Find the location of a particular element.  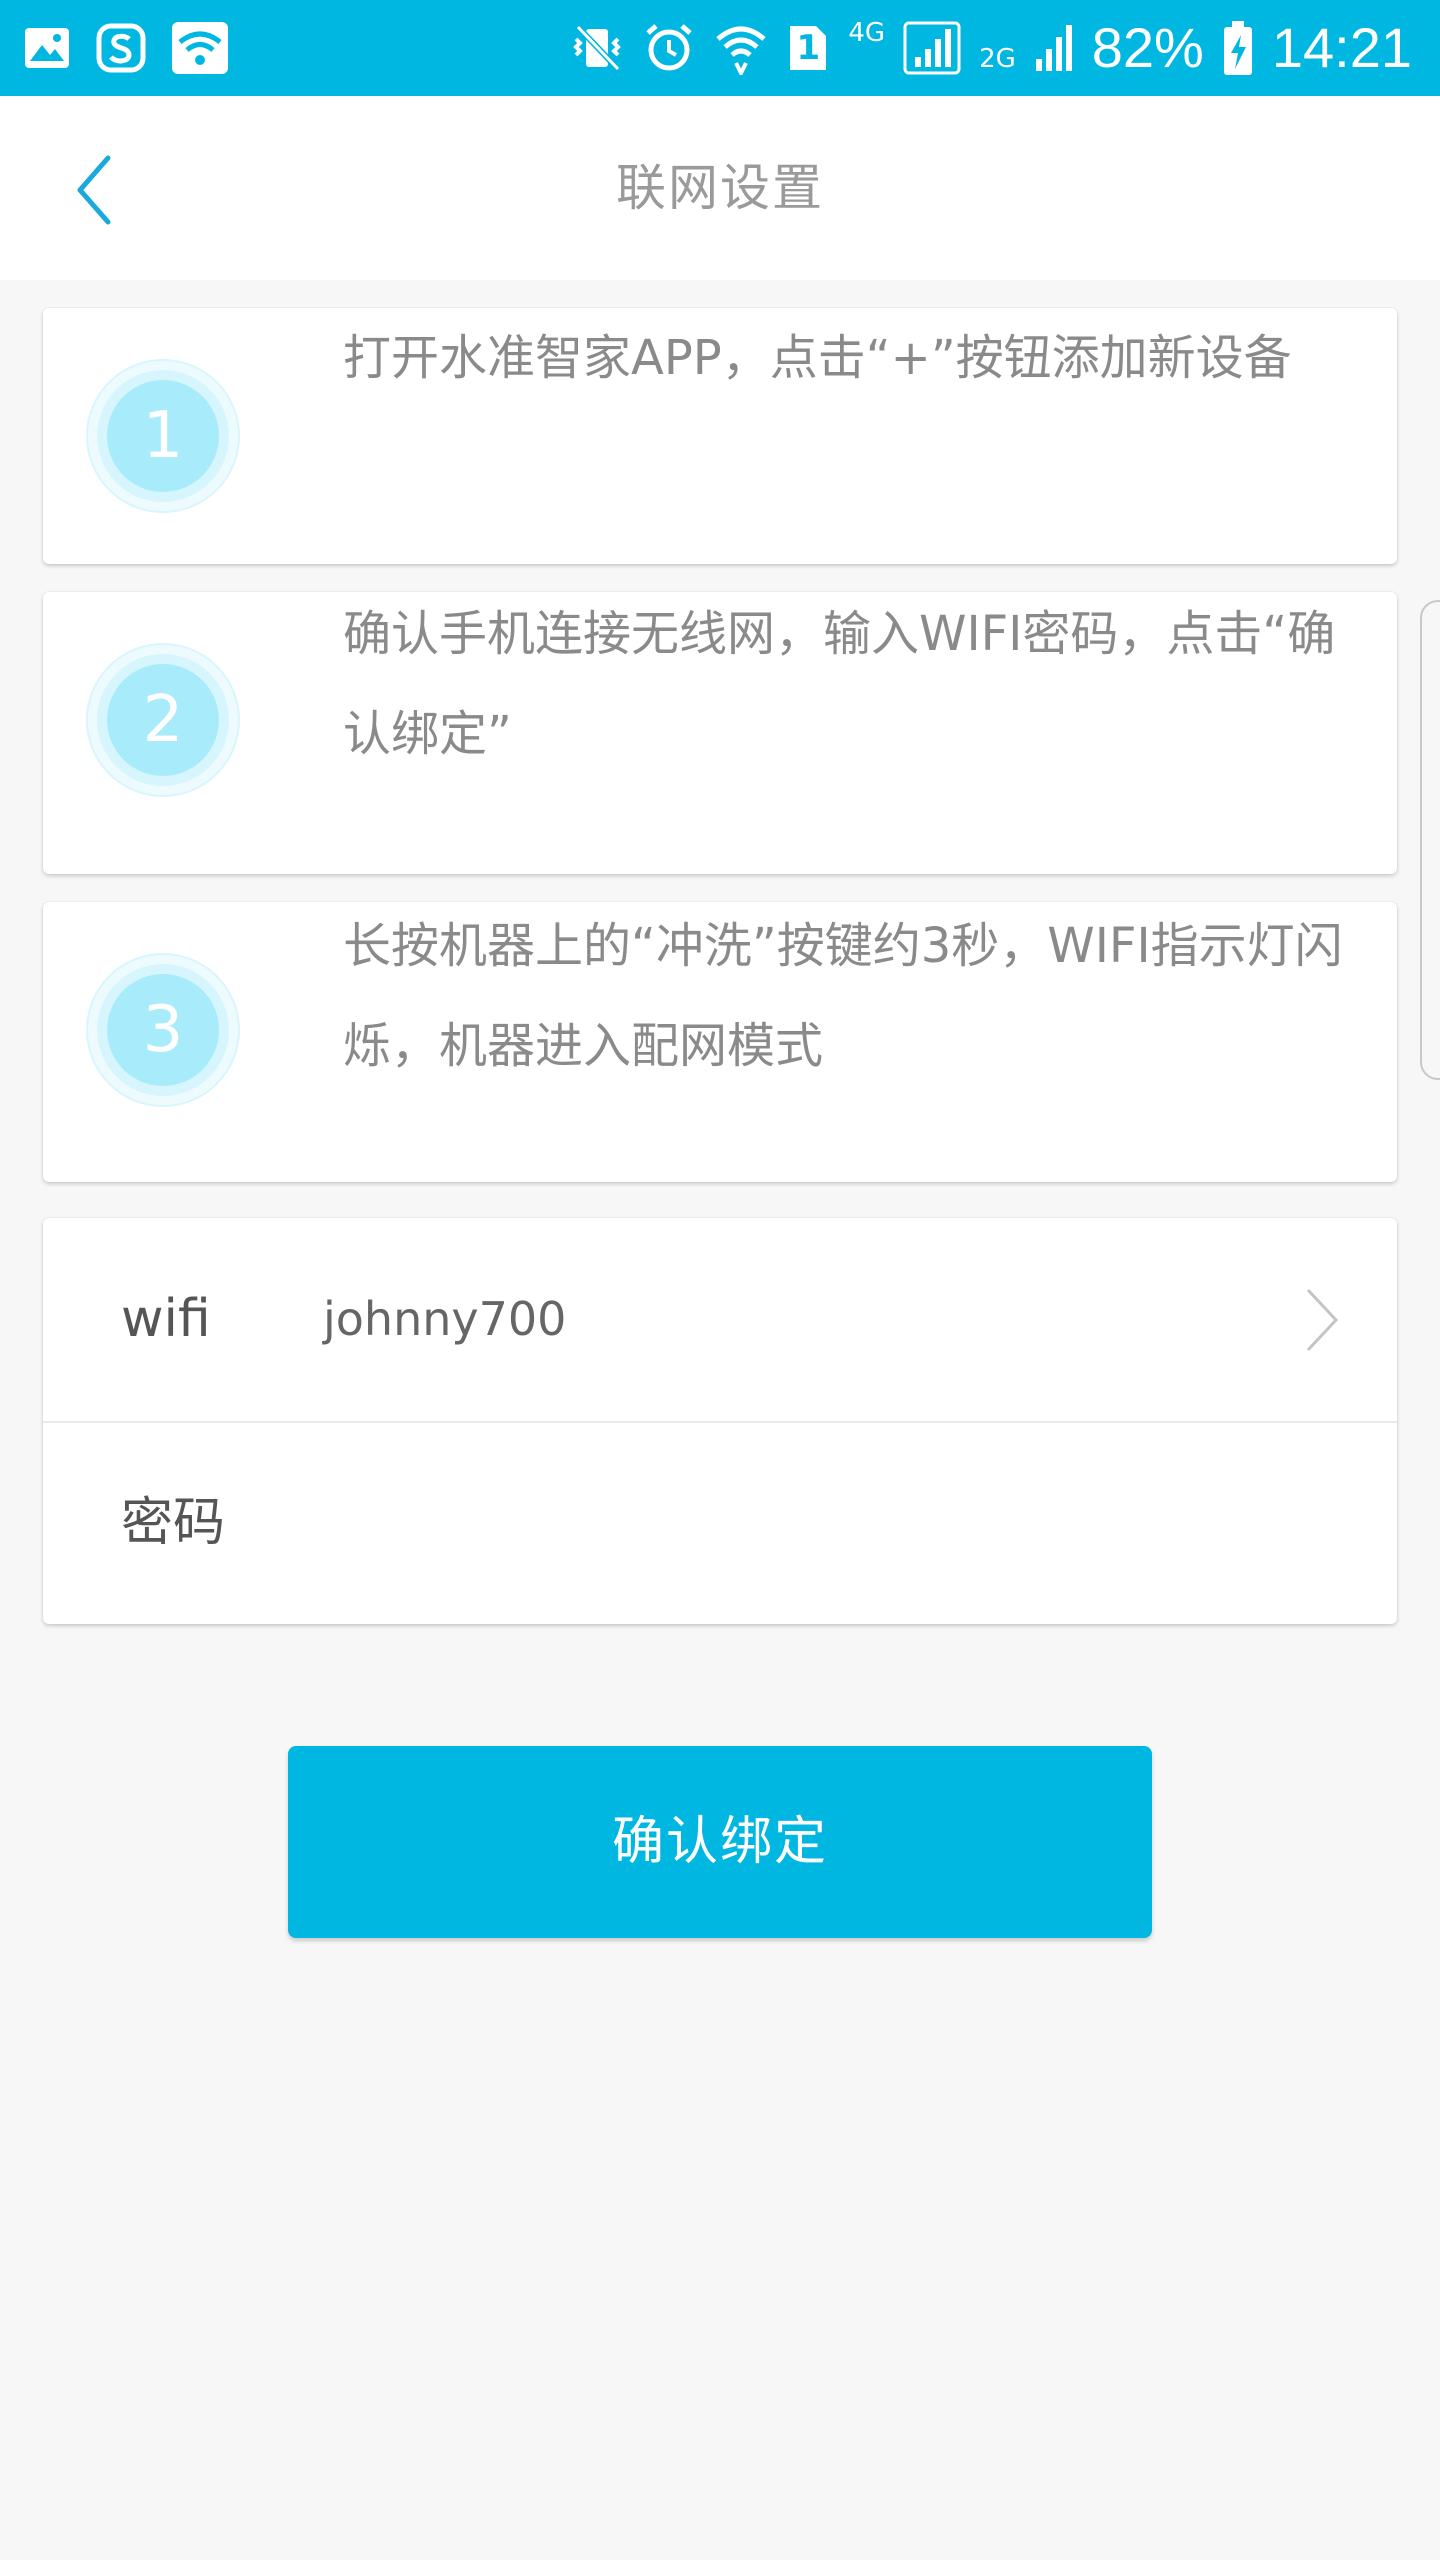

step-text: 确认手机连接无线网，输入WIFI密码，点击“确认绑定” is located at coordinates (839, 684).